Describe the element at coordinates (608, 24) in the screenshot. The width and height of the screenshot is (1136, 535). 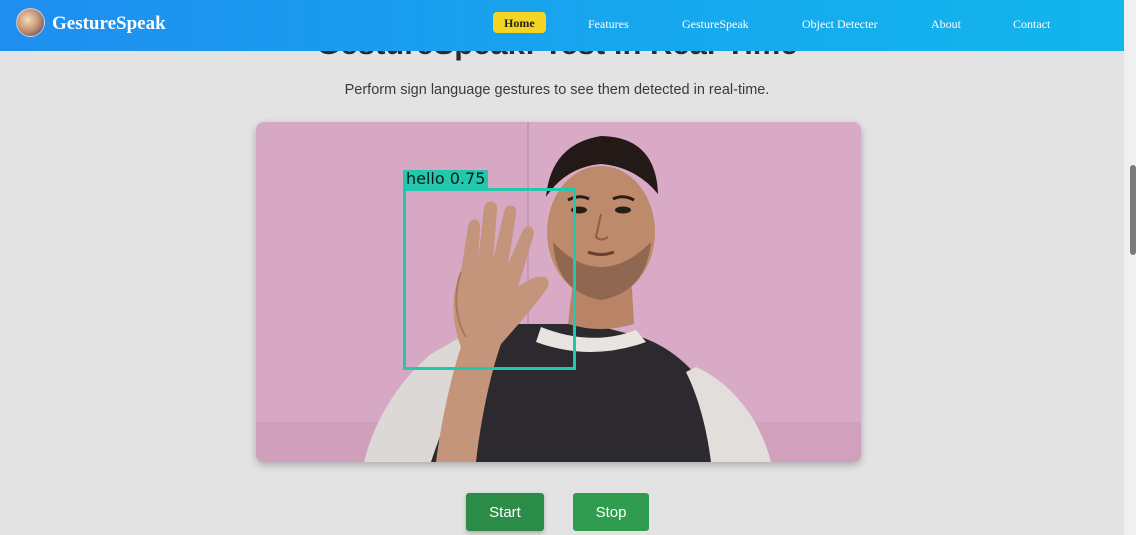
I see `nav-item-features: Features` at that location.